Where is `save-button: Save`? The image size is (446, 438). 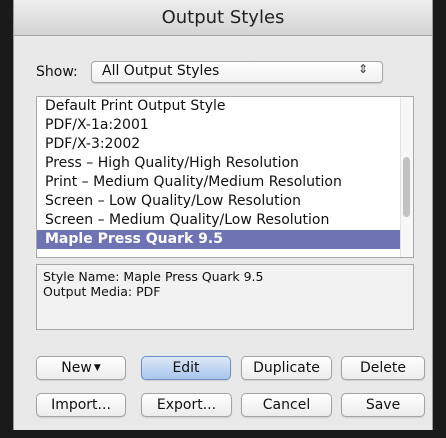
save-button: Save is located at coordinates (383, 405).